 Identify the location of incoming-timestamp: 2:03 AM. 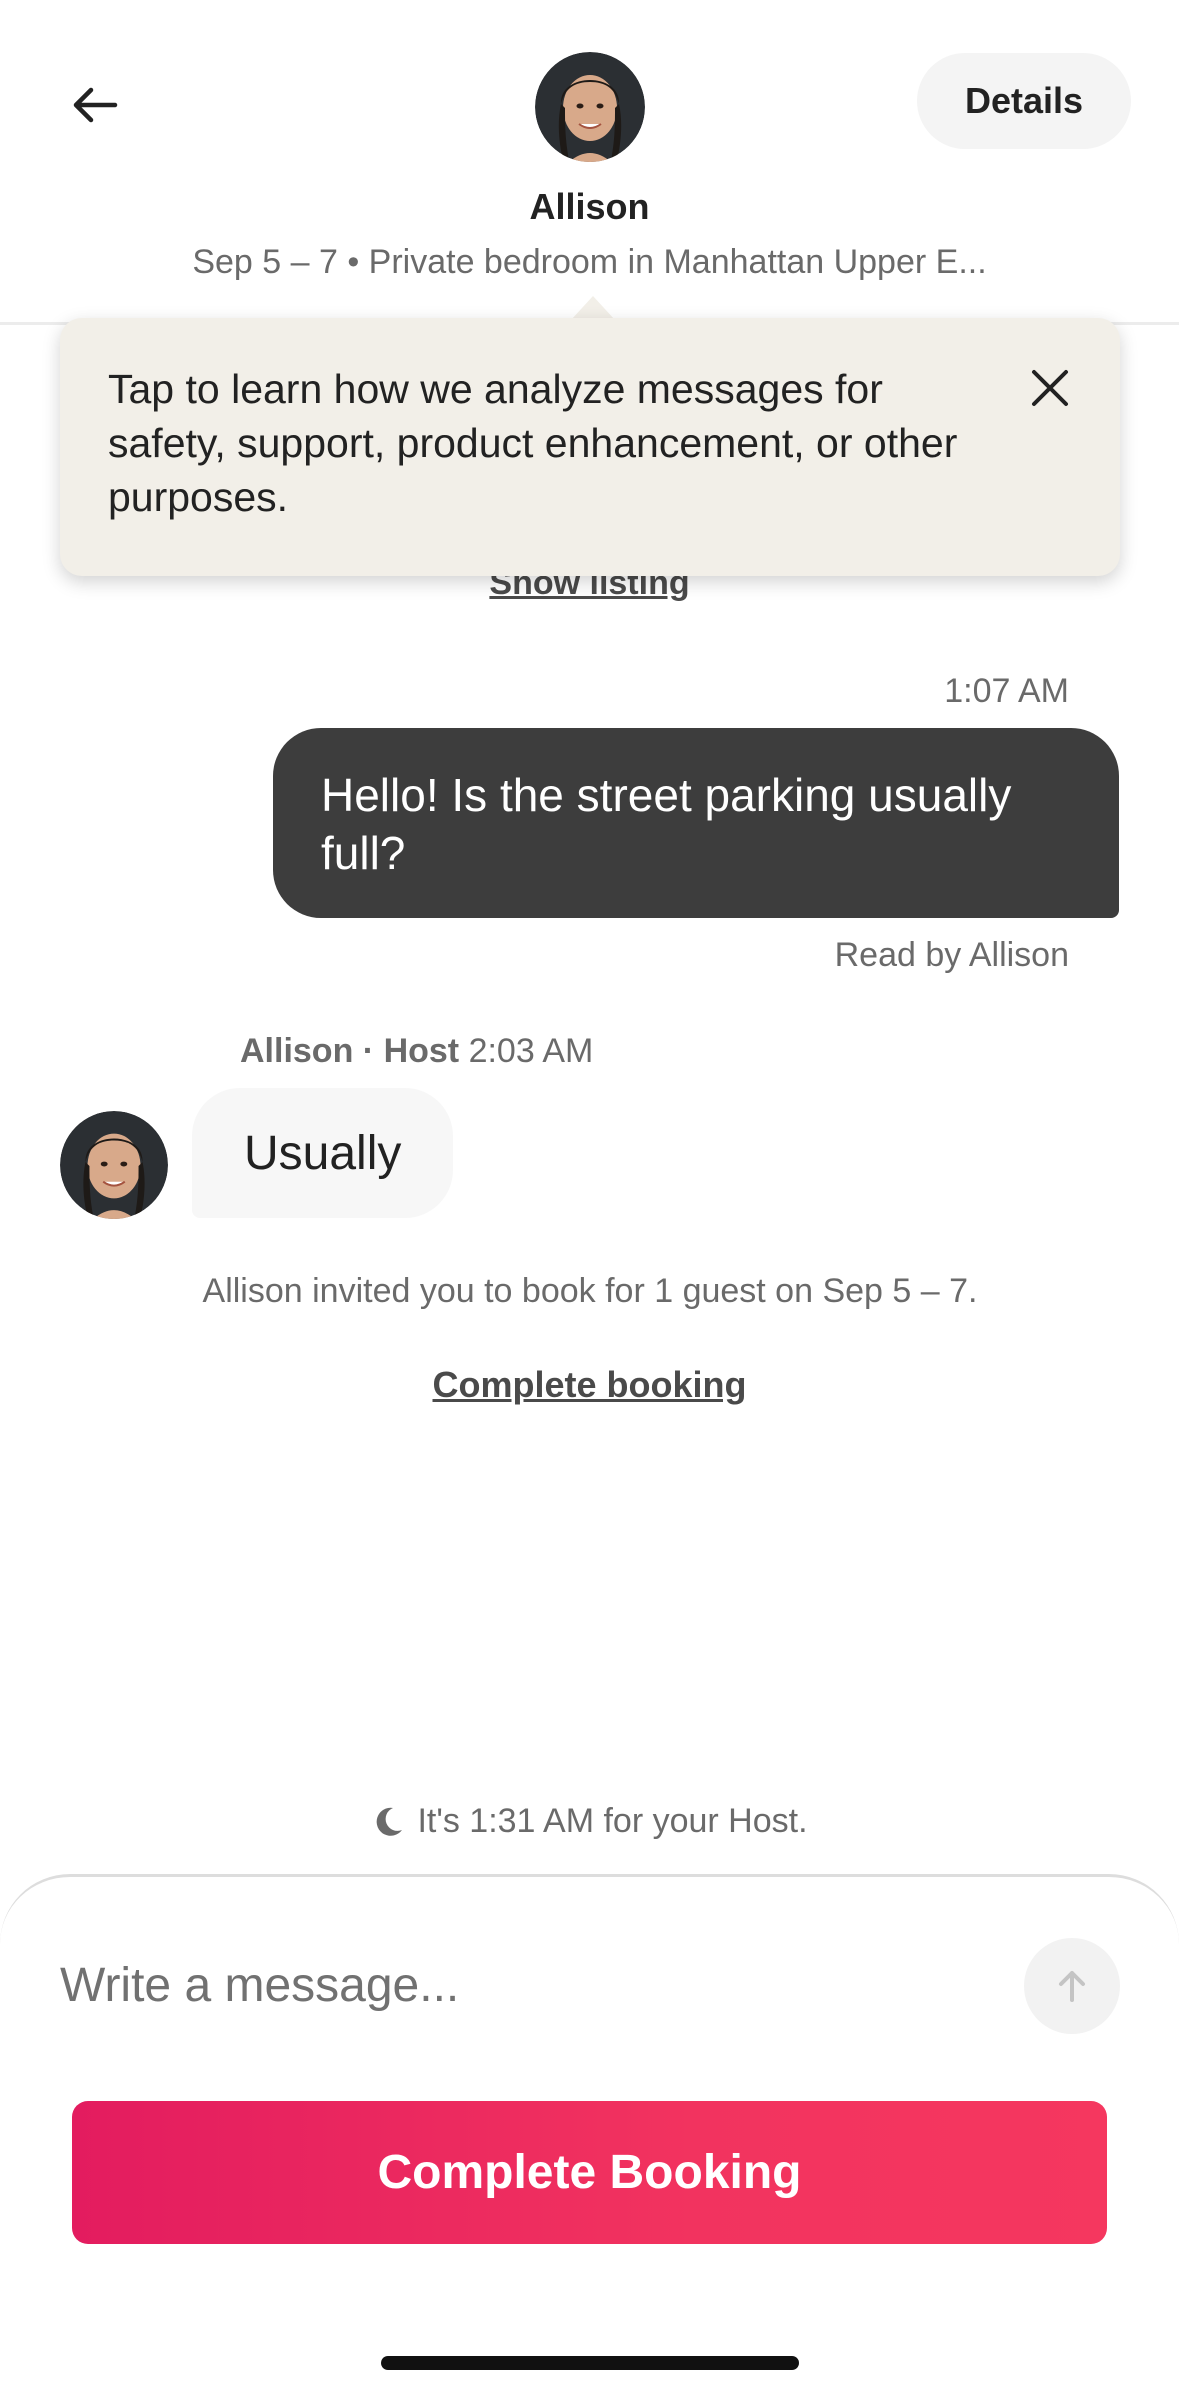
(526, 1051).